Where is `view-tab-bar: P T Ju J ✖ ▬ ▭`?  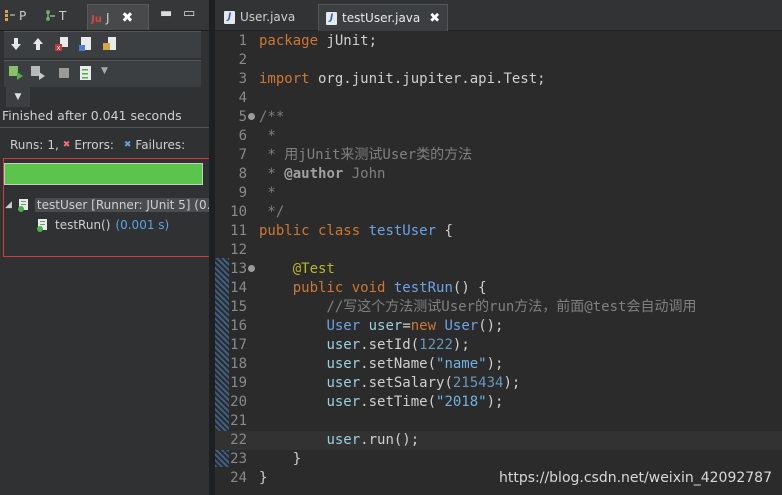
view-tab-bar: P T Ju J ✖ ▬ ▭ is located at coordinates (104, 15).